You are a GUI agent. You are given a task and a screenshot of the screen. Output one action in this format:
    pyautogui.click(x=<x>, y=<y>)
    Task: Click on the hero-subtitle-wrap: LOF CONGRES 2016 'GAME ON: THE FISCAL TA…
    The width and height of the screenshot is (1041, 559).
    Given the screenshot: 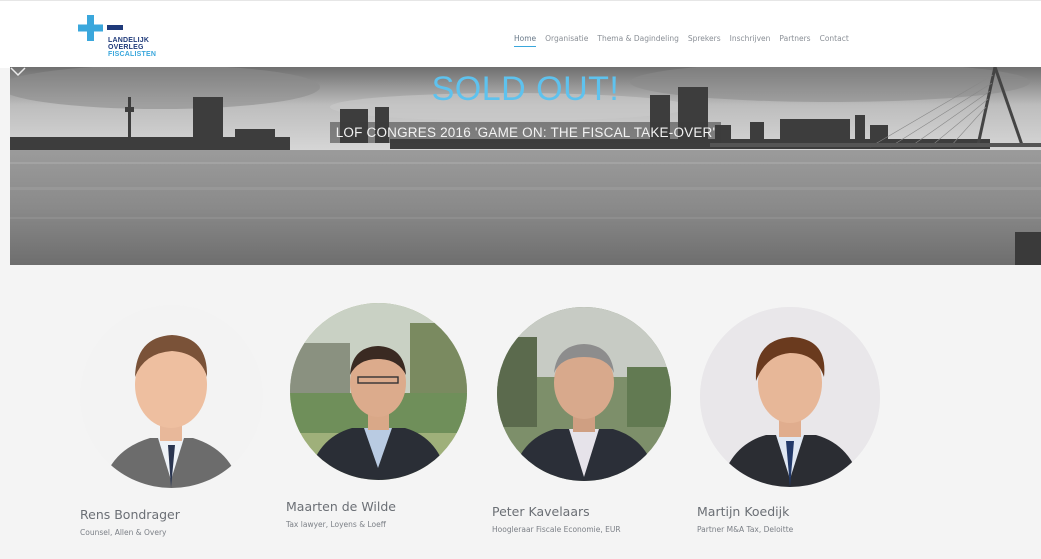 What is the action you would take?
    pyautogui.click(x=525, y=132)
    